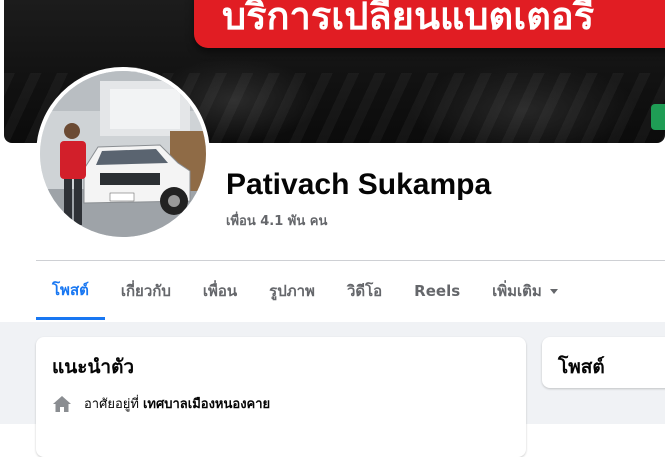 This screenshot has width=665, height=457. What do you see at coordinates (658, 117) in the screenshot?
I see `green-badge` at bounding box center [658, 117].